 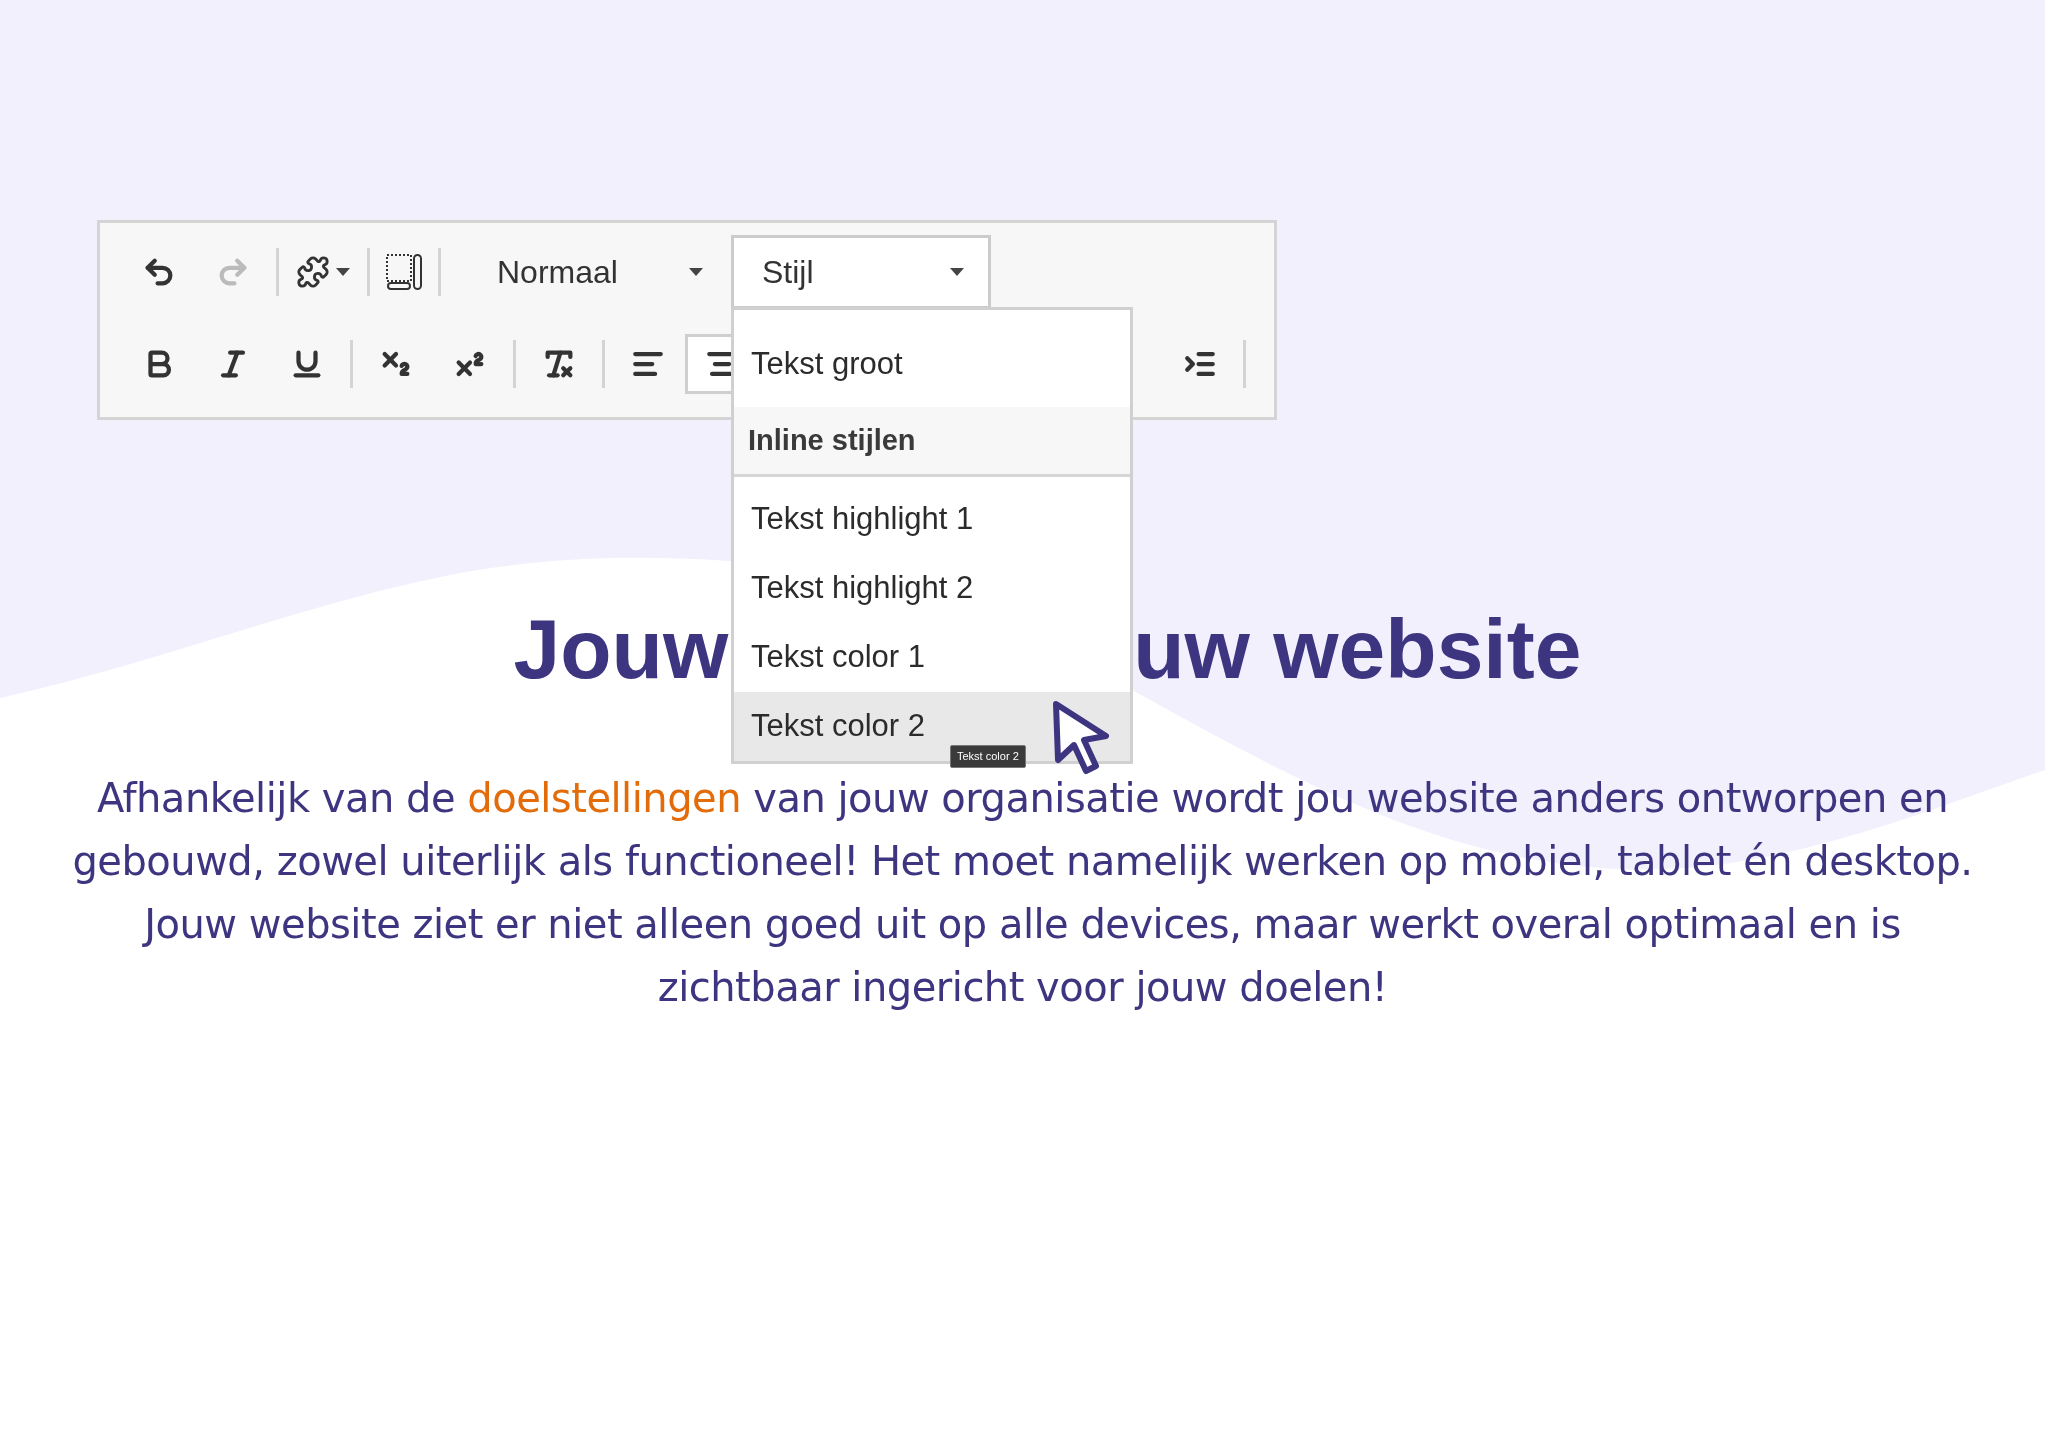 I want to click on heading-text: uw website, so click(x=1357, y=649).